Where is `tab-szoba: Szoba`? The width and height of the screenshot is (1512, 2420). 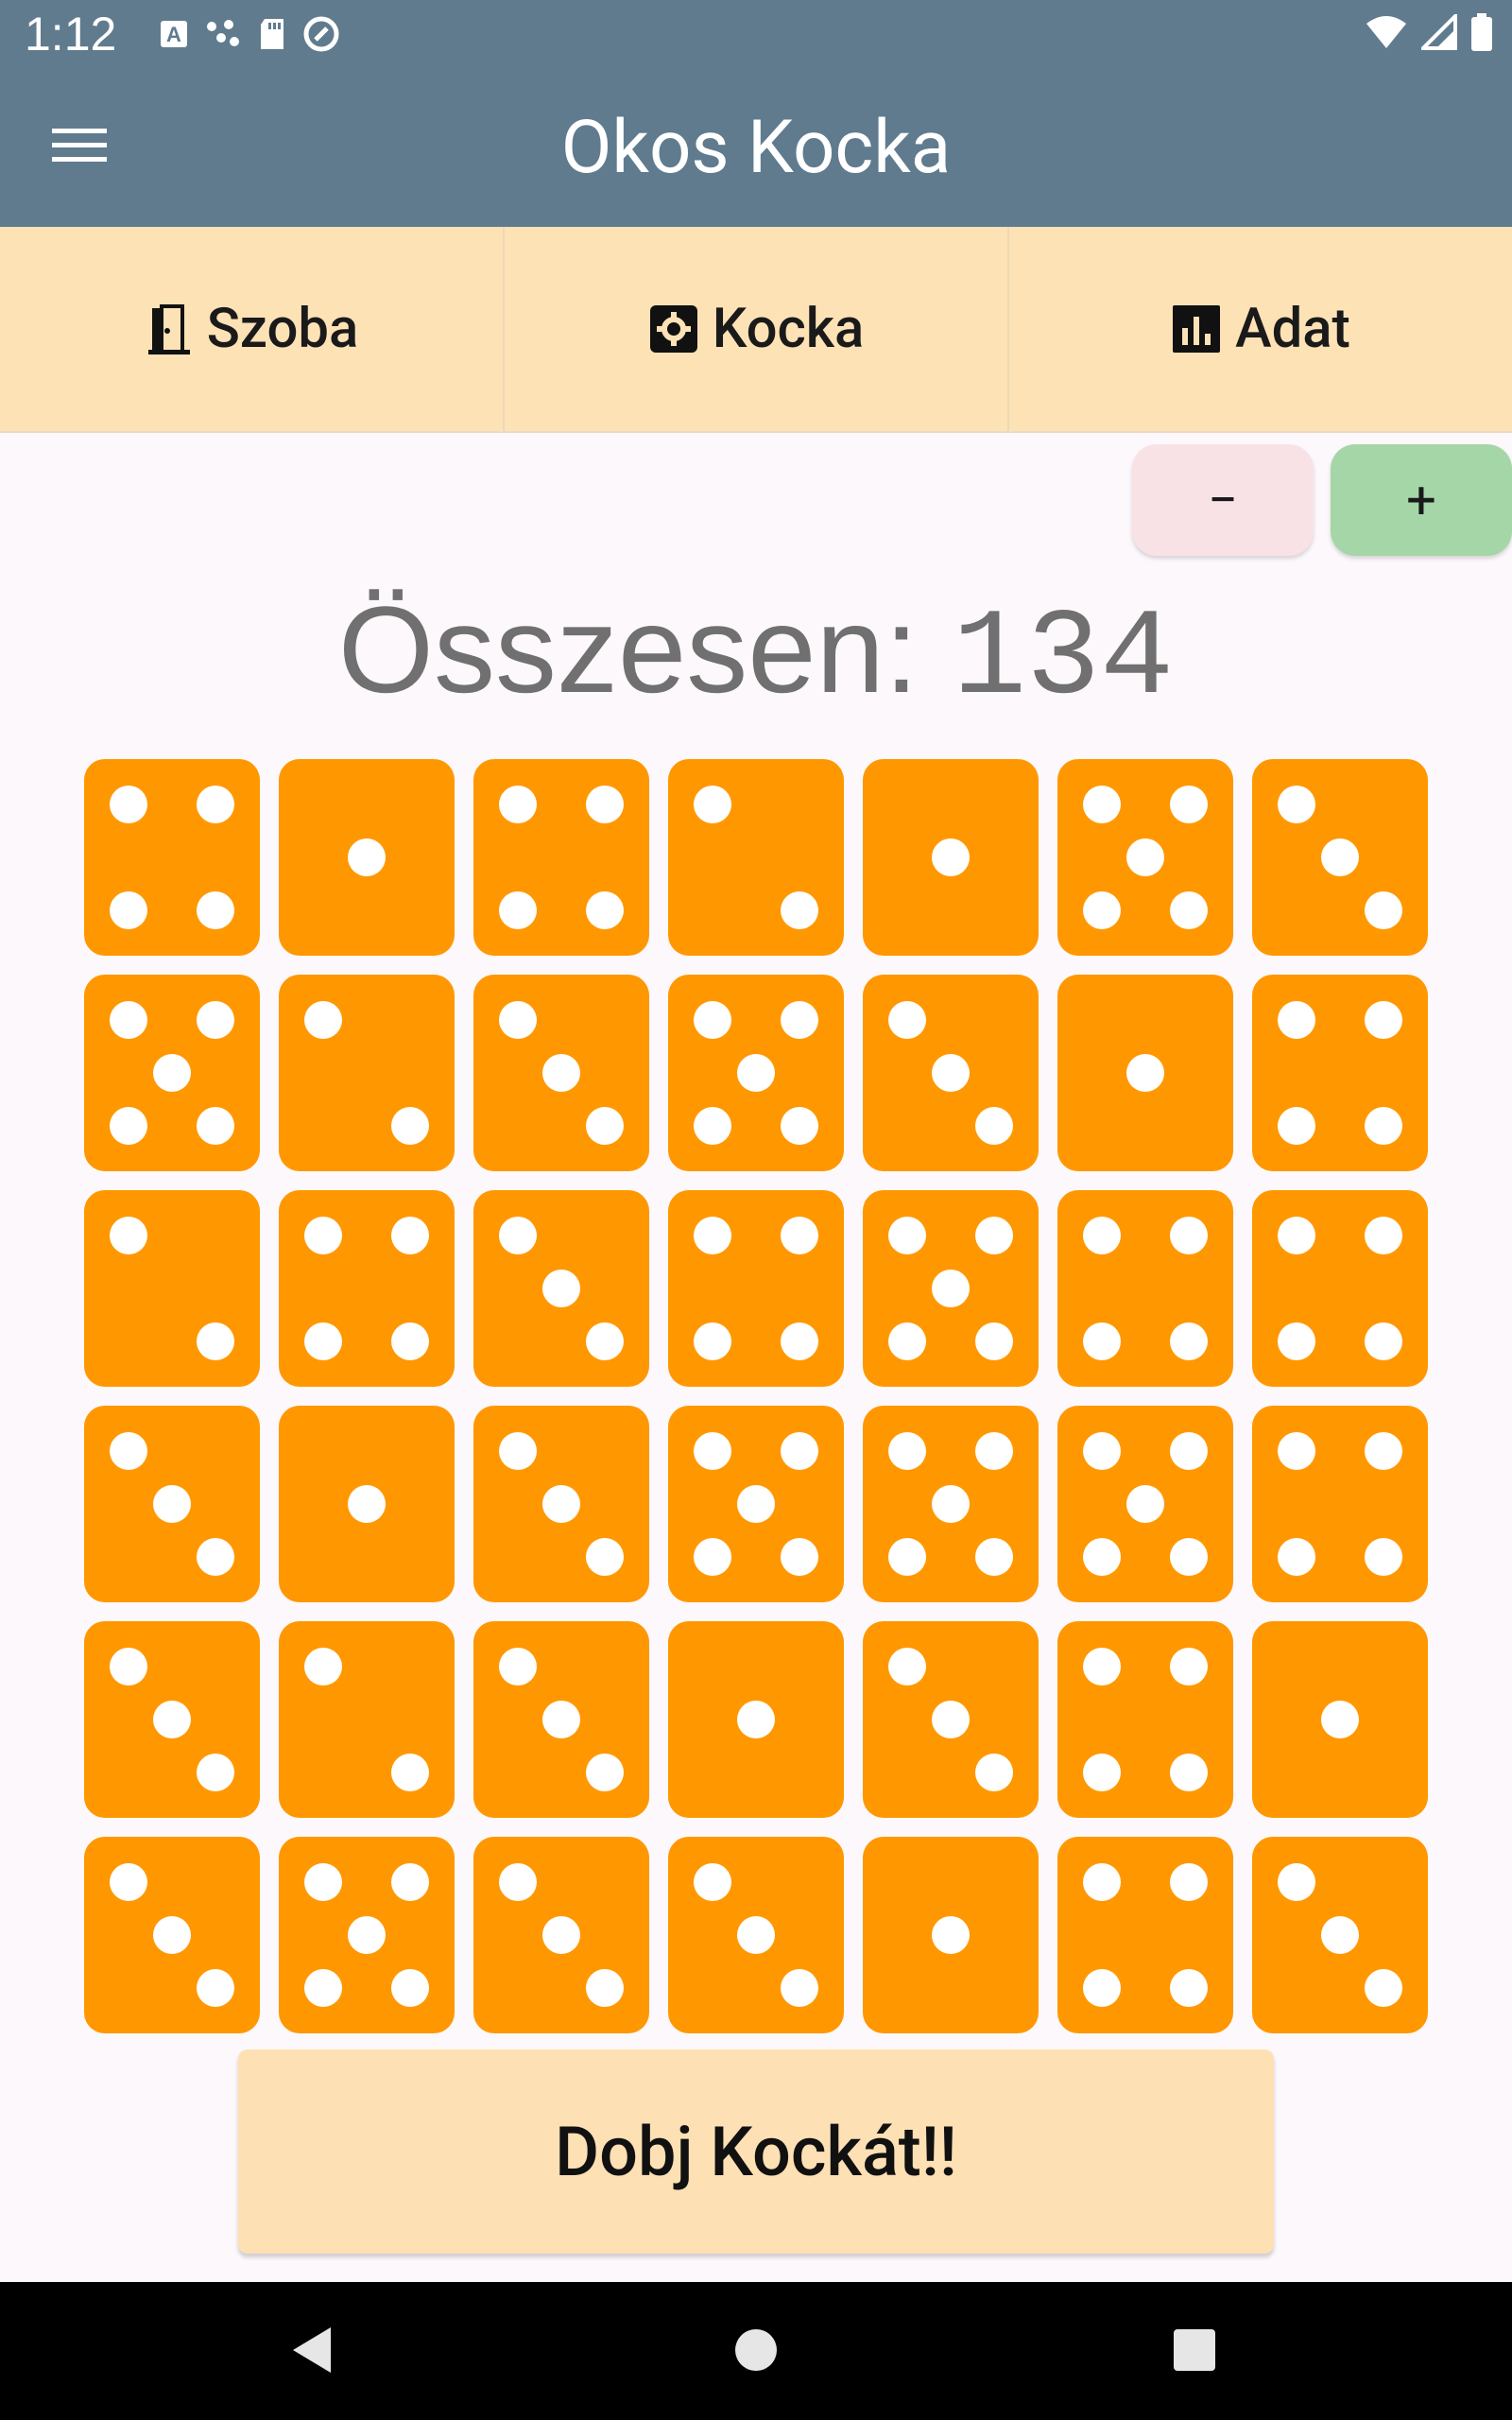 tab-szoba: Szoba is located at coordinates (252, 329).